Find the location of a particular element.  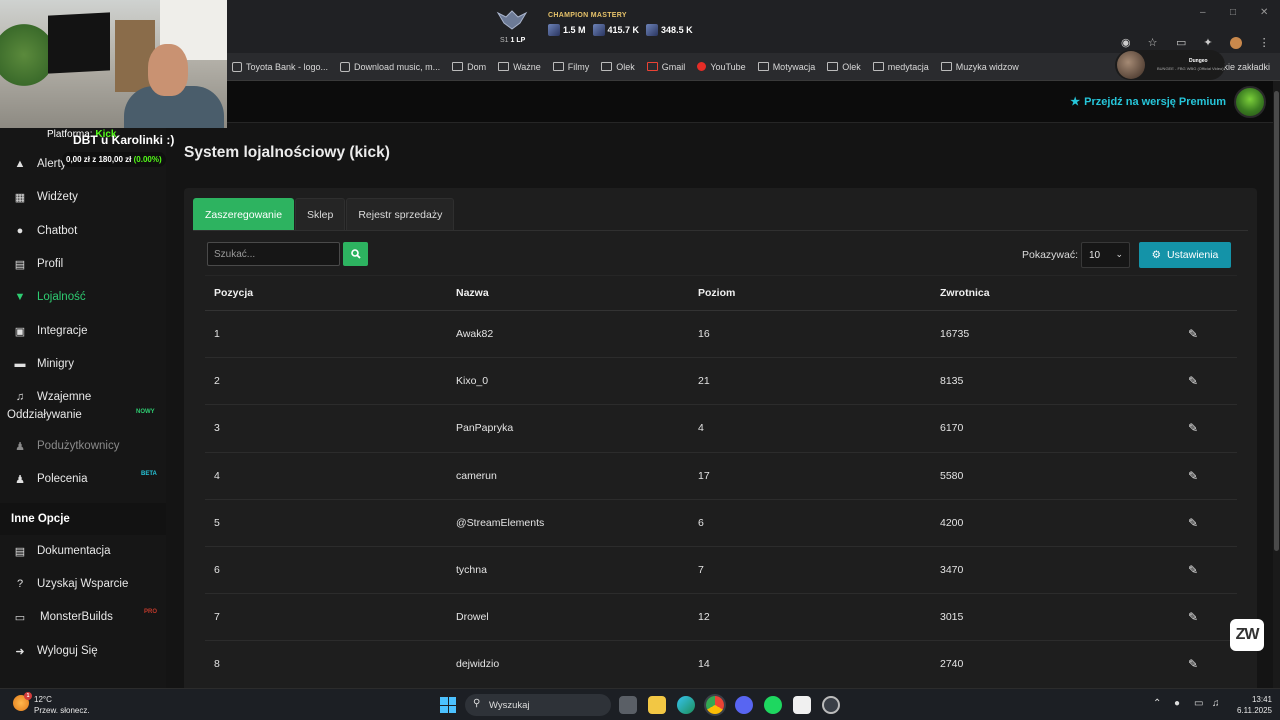

menu-icon: ⋮ is located at coordinates (1264, 42).